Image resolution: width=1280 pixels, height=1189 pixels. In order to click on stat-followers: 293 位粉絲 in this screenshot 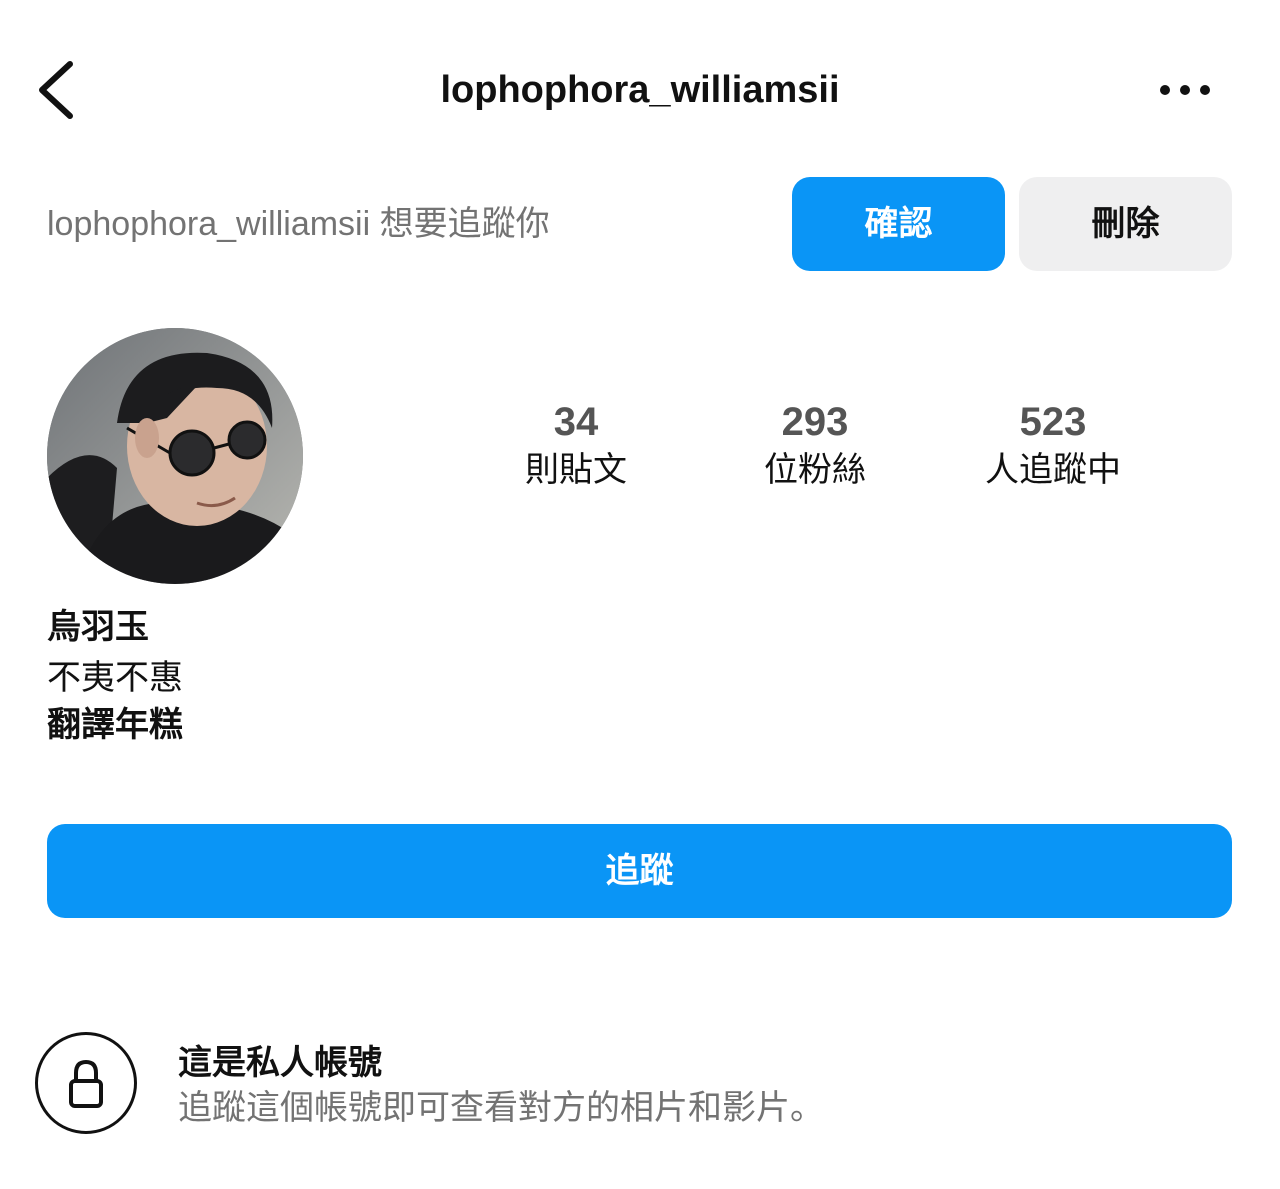, I will do `click(815, 444)`.